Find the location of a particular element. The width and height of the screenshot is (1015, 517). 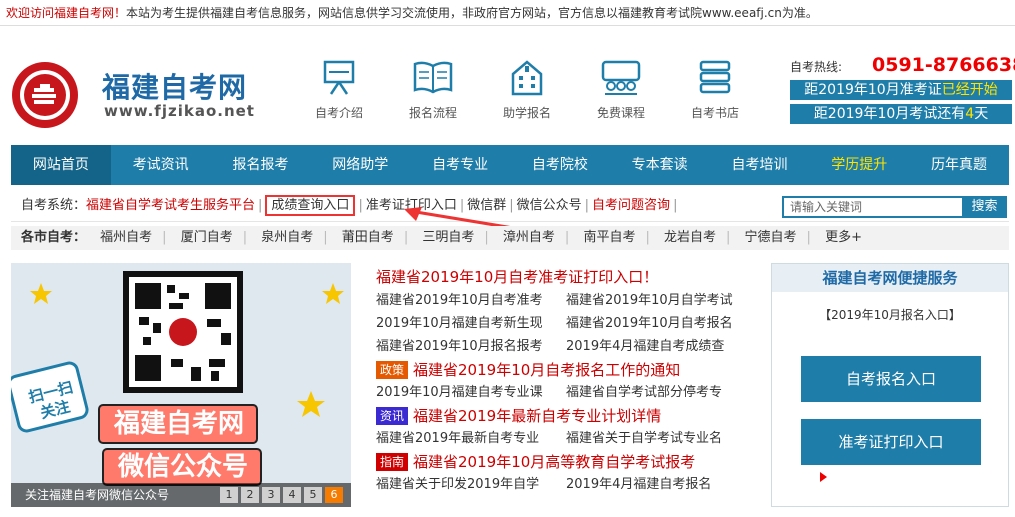

news-row: 2019年10月福建自考新生现 福建省2019年10月自考报名 is located at coordinates (566, 323).